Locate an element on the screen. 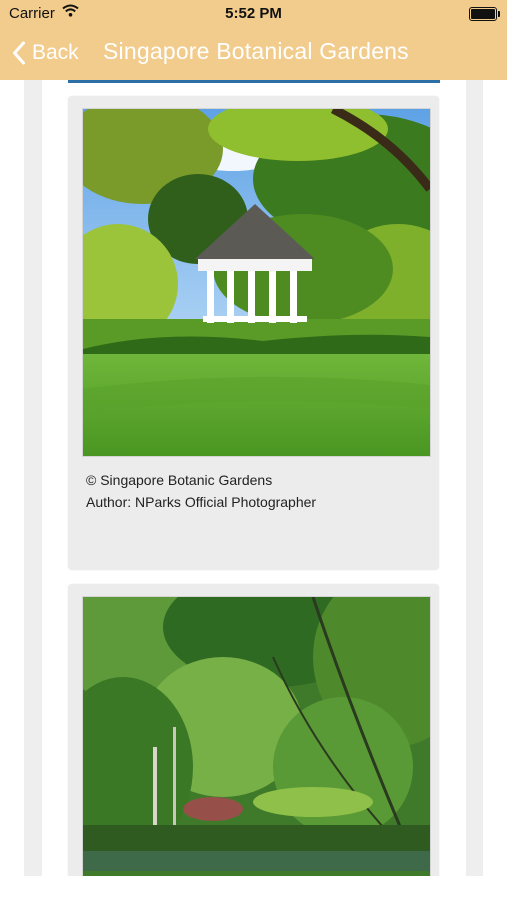  status-bar: Carrier 5:52 PM is located at coordinates (253, 14).